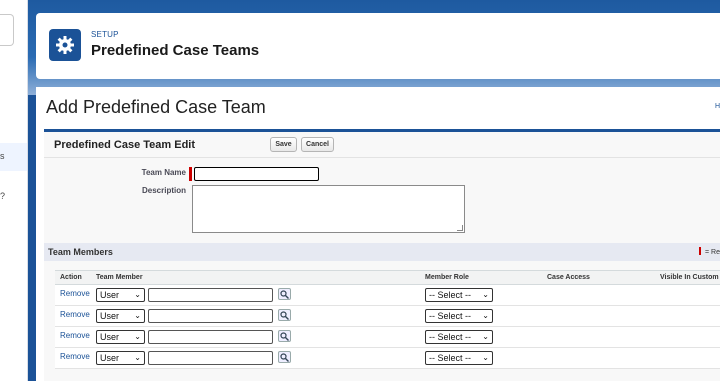 The height and width of the screenshot is (381, 720). Describe the element at coordinates (2, 156) in the screenshot. I see `sidebar-selected-label: s` at that location.